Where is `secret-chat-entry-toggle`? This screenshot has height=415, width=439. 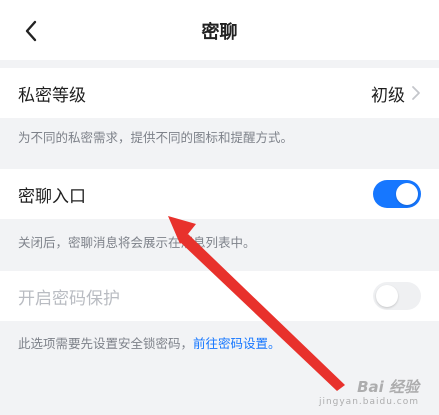 secret-chat-entry-toggle is located at coordinates (397, 194).